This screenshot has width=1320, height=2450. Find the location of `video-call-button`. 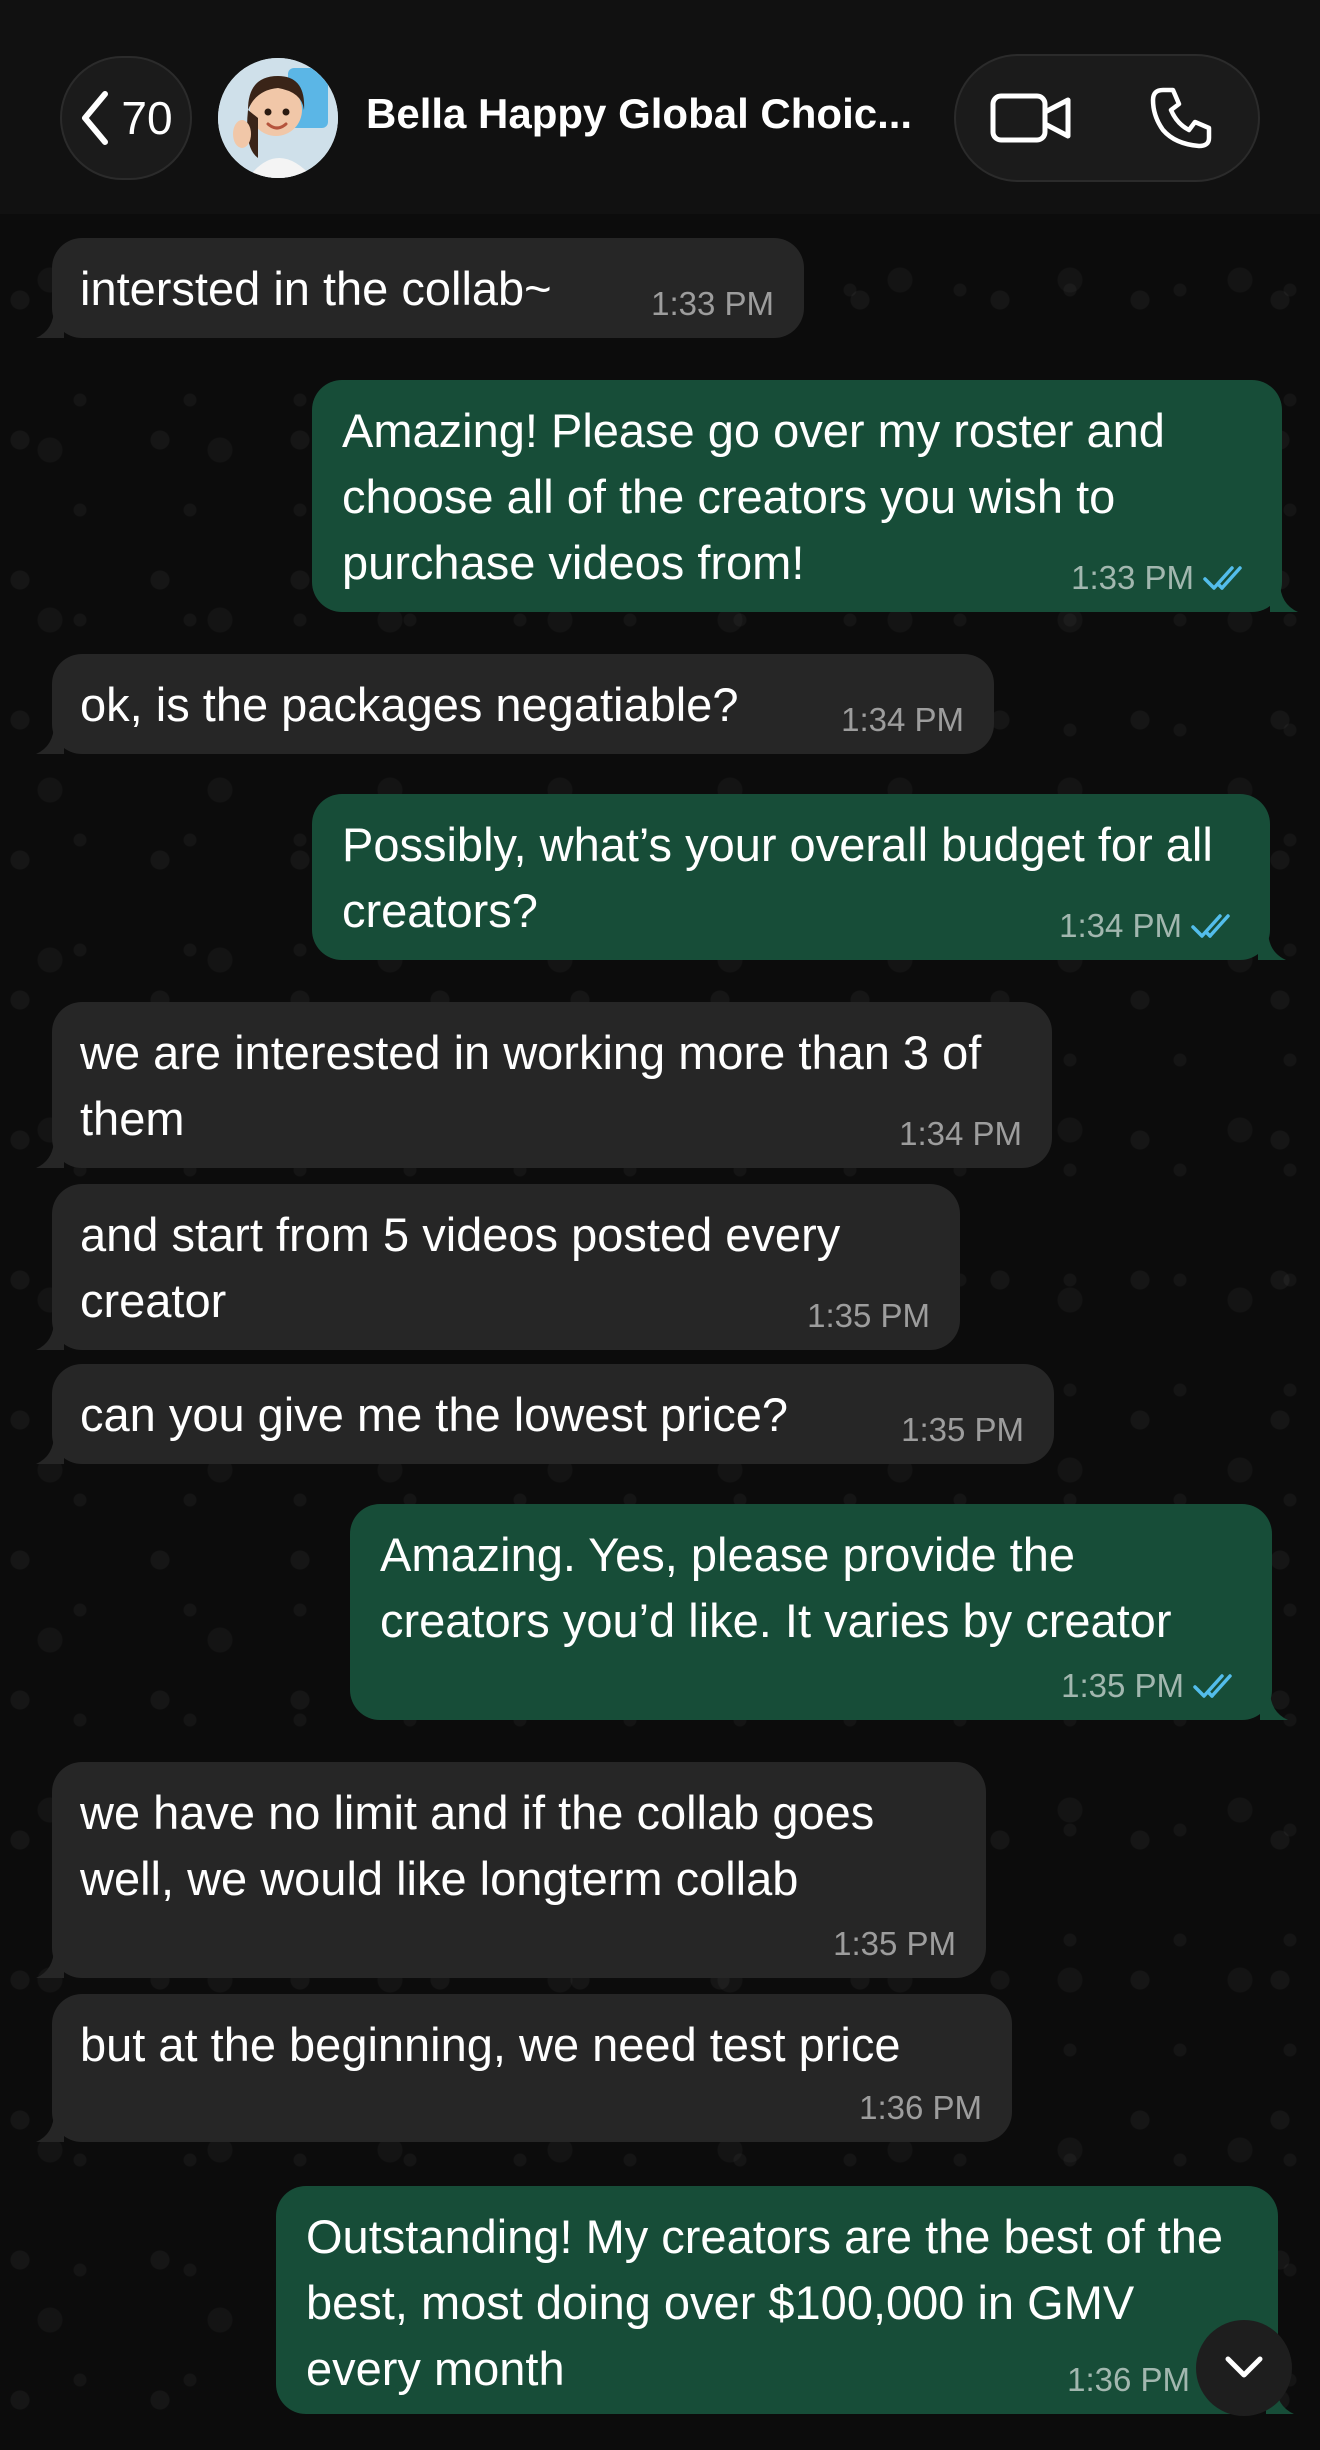

video-call-button is located at coordinates (1031, 118).